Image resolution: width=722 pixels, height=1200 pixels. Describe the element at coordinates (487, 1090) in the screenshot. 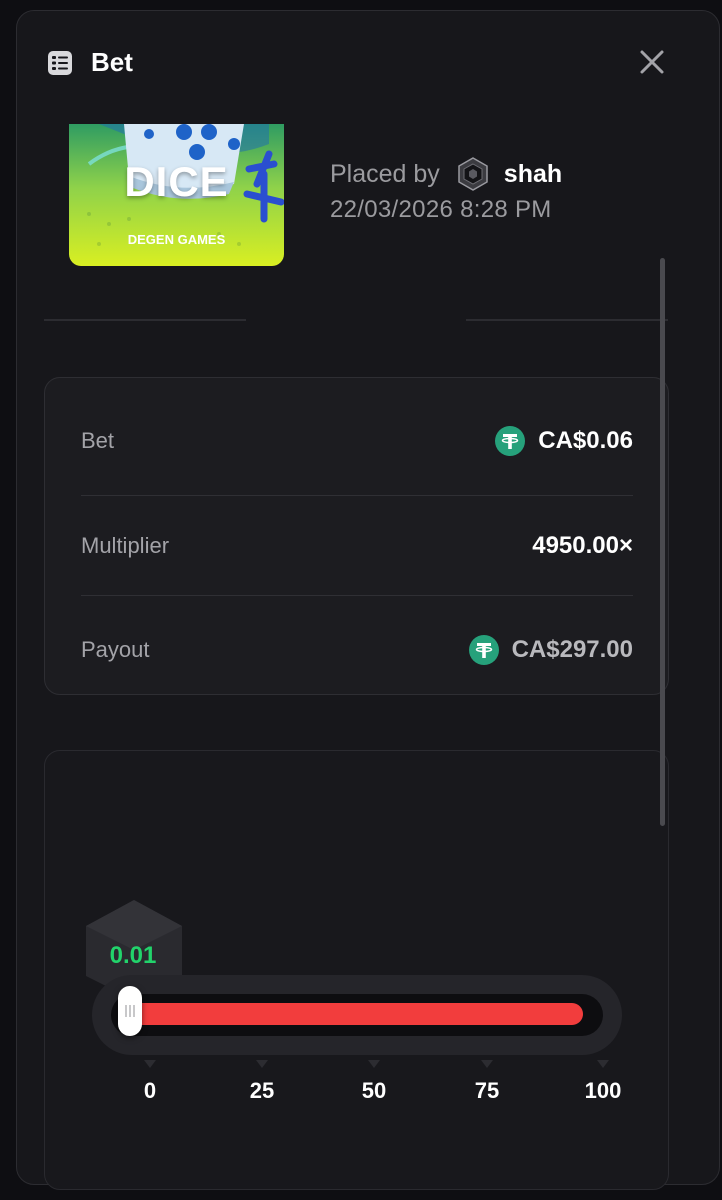

I see `tick-label-75: 75` at that location.